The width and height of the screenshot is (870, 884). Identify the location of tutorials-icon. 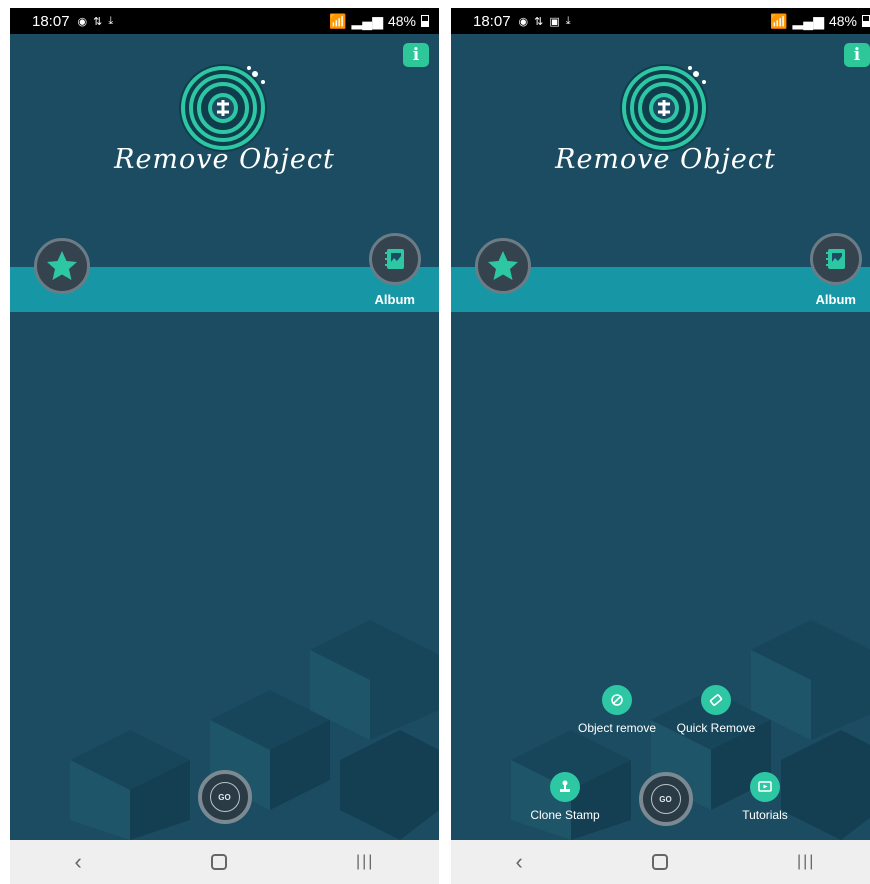
(765, 787).